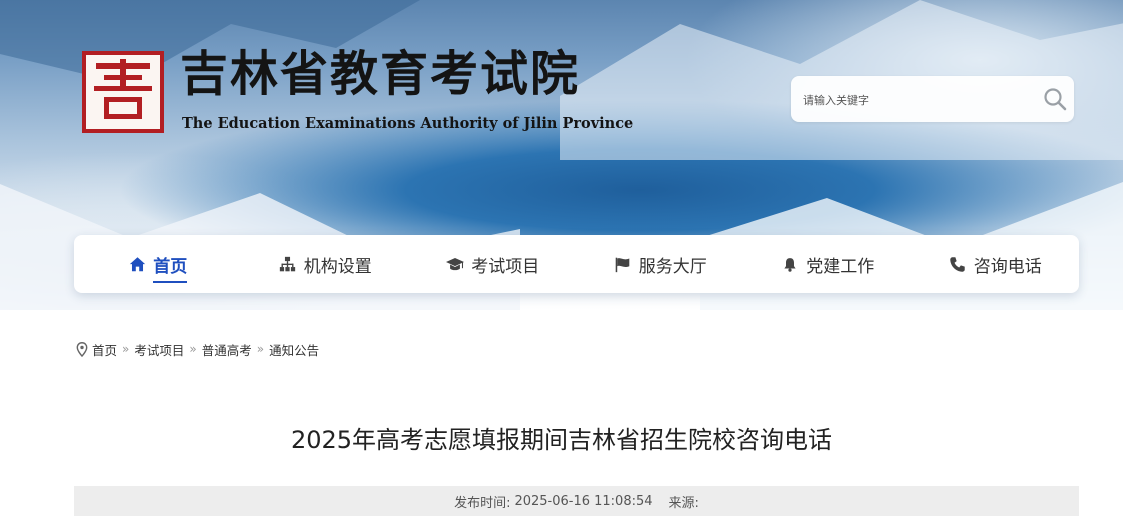  Describe the element at coordinates (1007, 266) in the screenshot. I see `nav-item-label: 咨询电话` at that location.